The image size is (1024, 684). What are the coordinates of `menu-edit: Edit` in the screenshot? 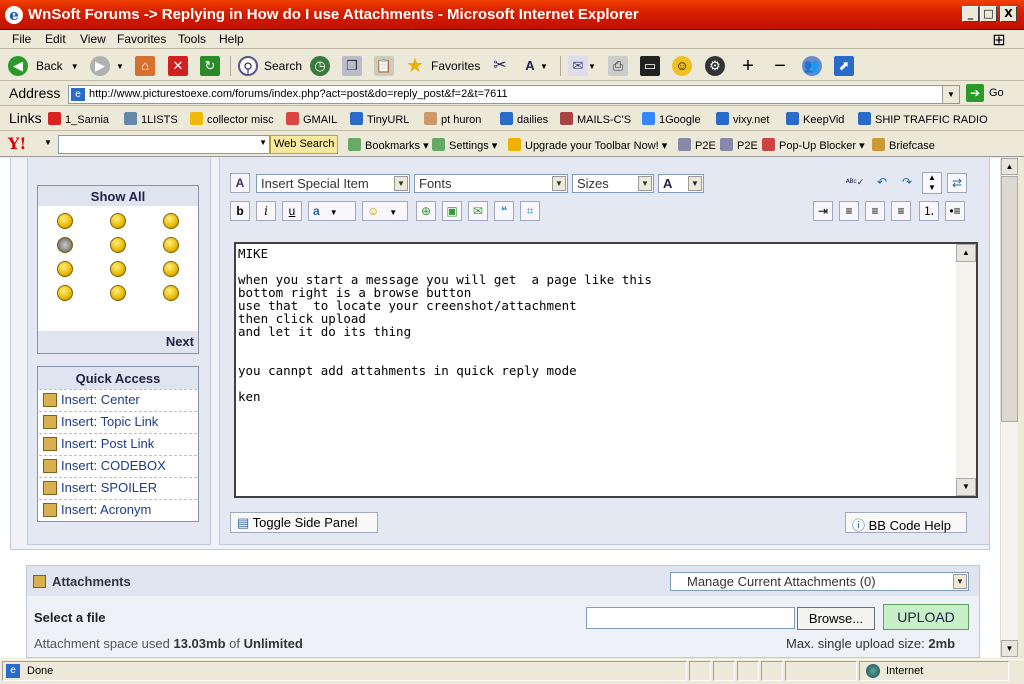 It's located at (55, 39).